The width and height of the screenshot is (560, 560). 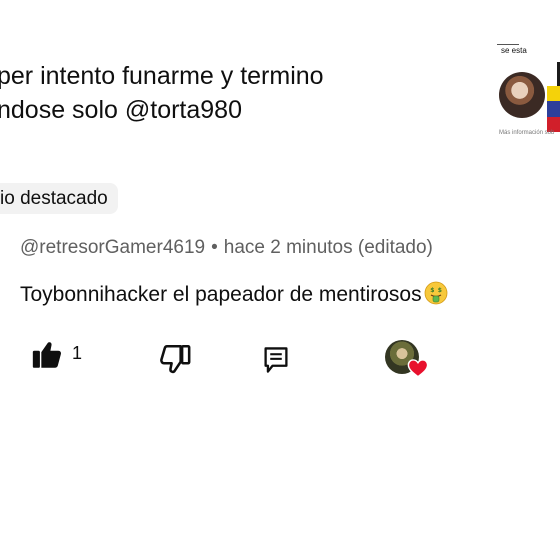 I want to click on video-title-line-1: per intento funarme y termino, so click(x=162, y=76).